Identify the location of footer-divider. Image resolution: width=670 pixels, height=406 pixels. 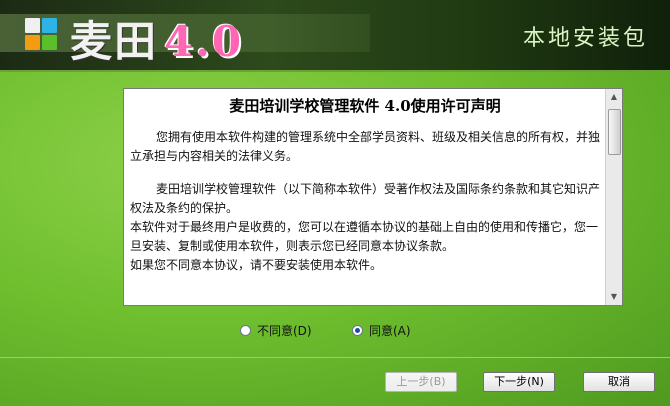
(335, 357).